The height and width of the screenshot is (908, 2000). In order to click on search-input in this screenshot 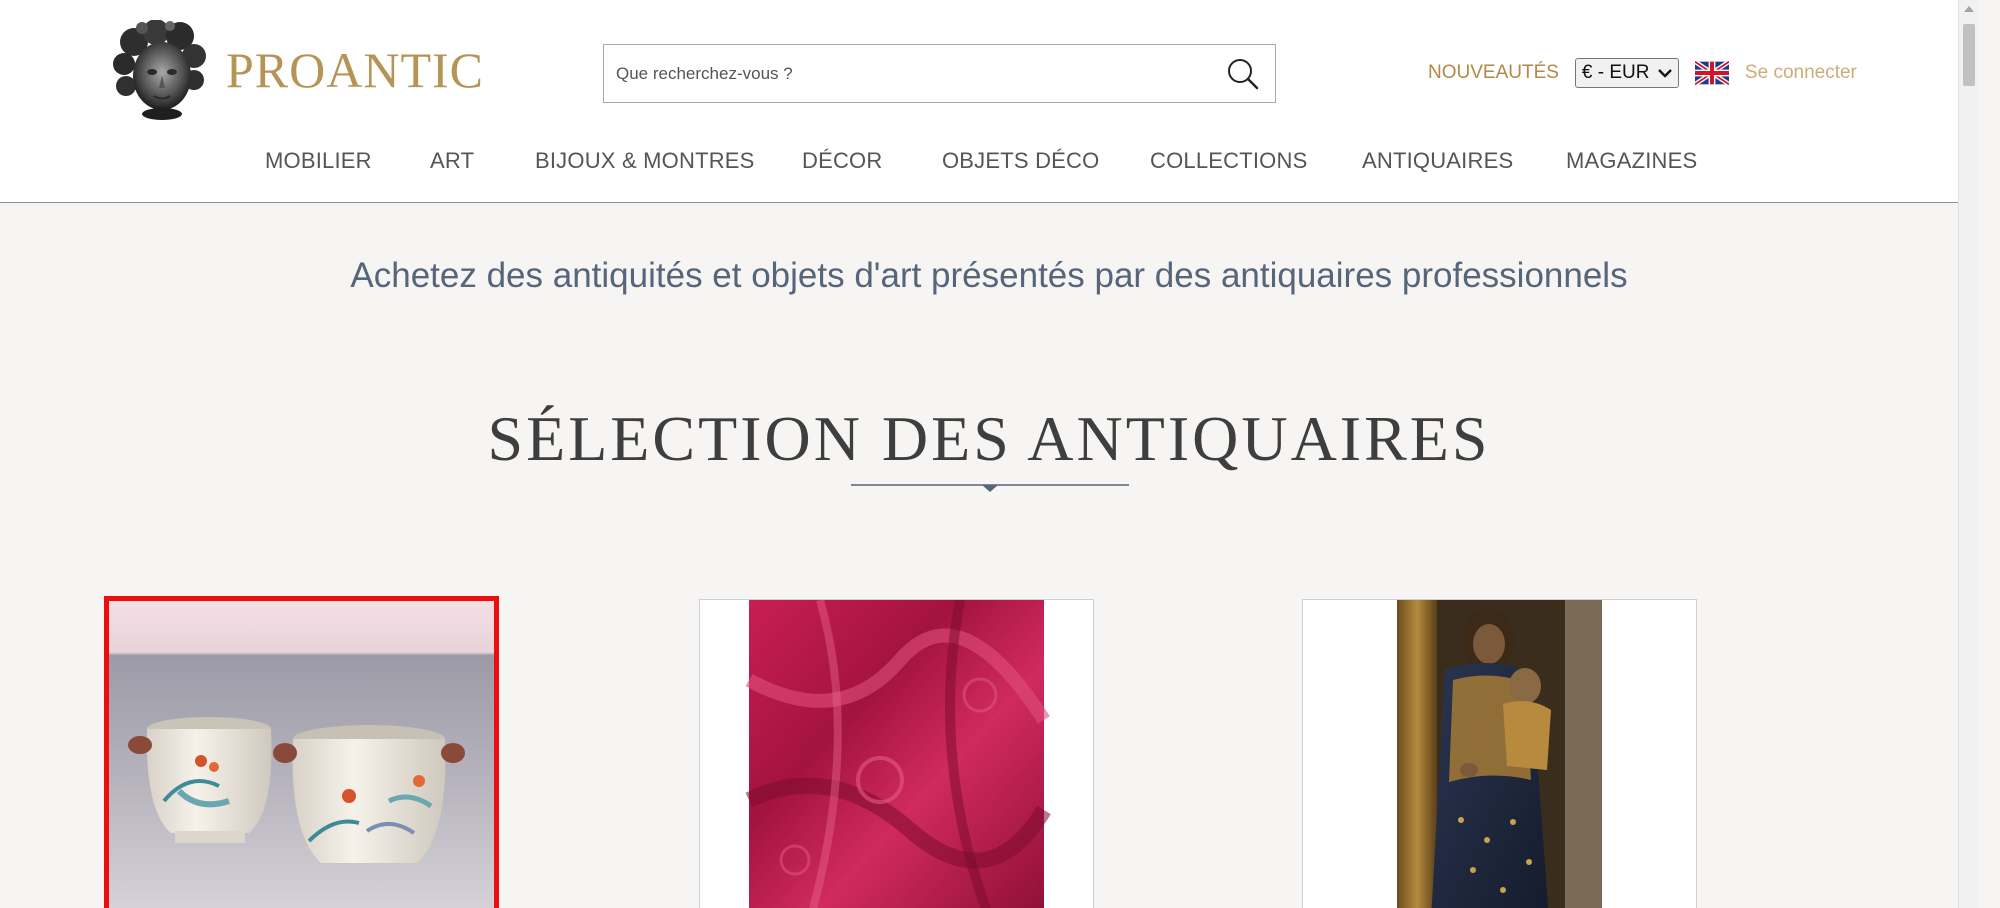, I will do `click(907, 73)`.